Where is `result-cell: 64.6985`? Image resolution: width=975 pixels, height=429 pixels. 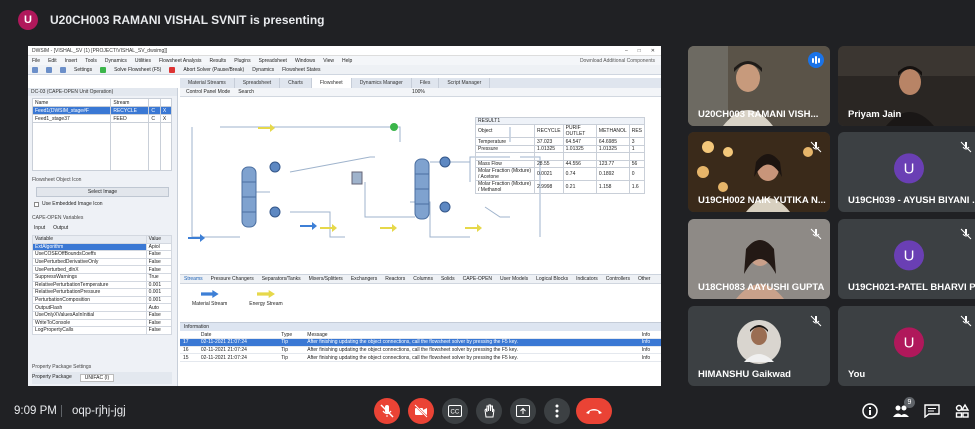
result-cell: 64.6985 is located at coordinates (612, 141).